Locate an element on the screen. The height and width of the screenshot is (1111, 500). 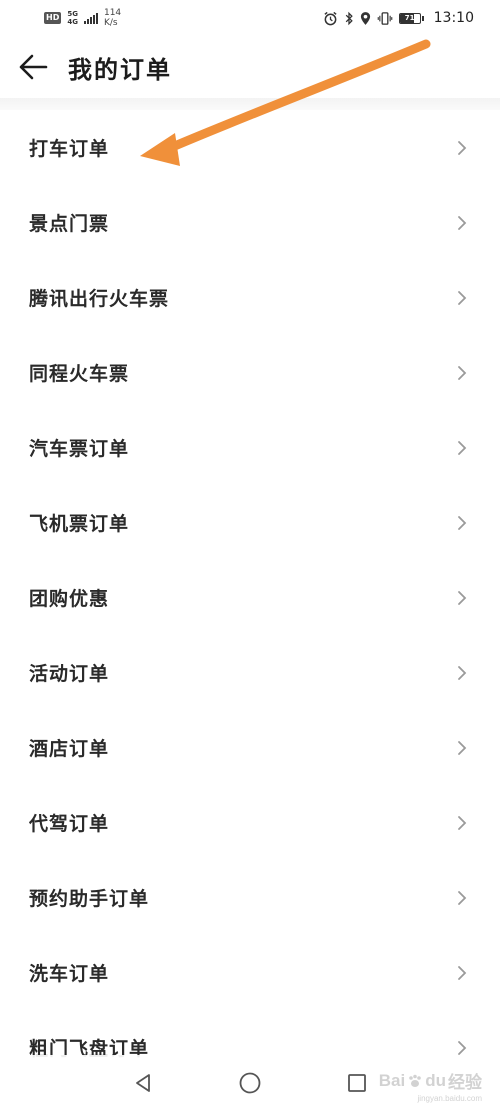
order-label: 洗车订单 is located at coordinates (69, 974).